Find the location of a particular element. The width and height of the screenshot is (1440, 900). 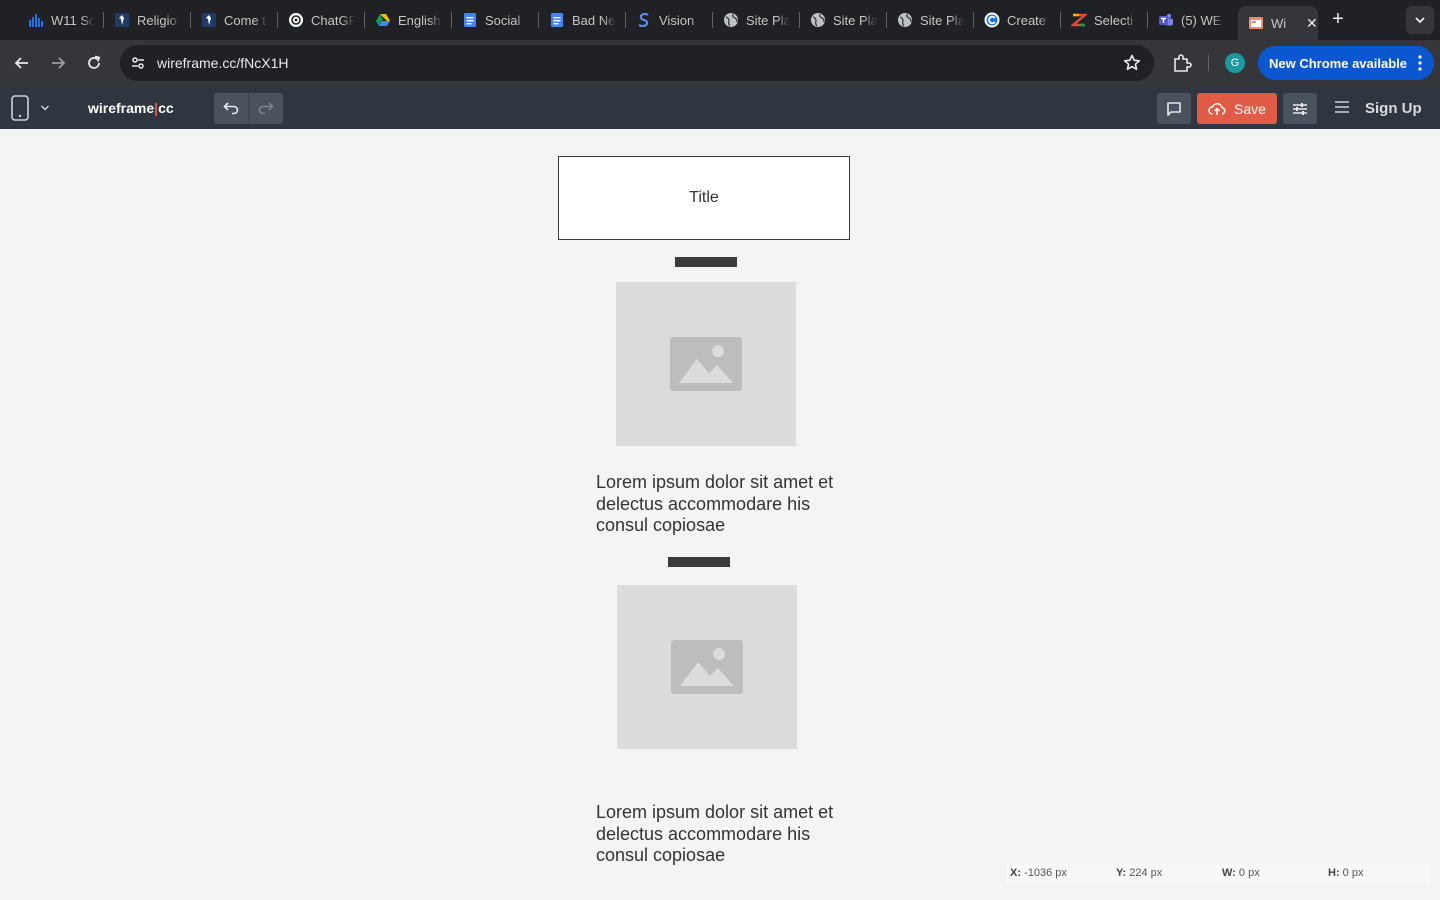

wireframe-icon is located at coordinates (1256, 23).